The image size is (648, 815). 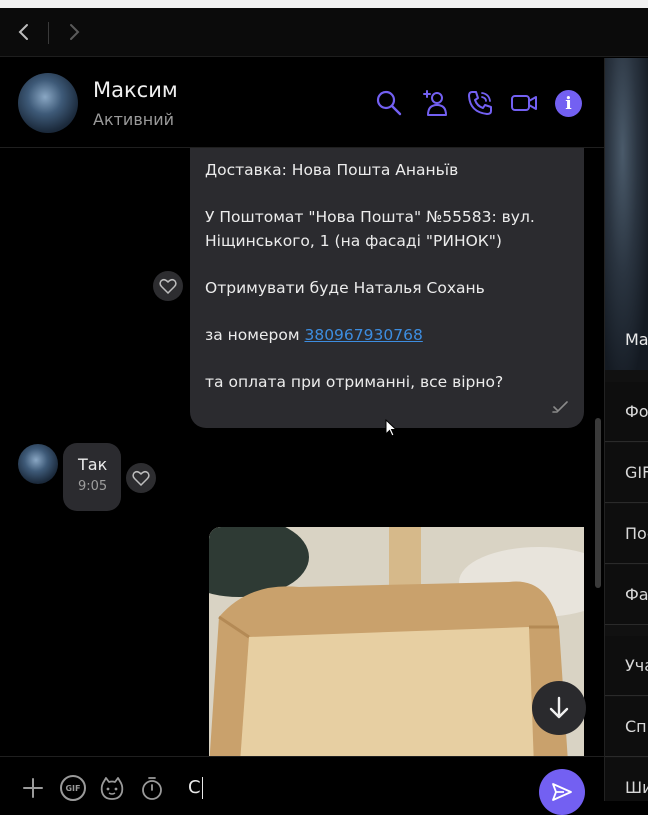 I want to click on plus-icon, so click(x=33, y=788).